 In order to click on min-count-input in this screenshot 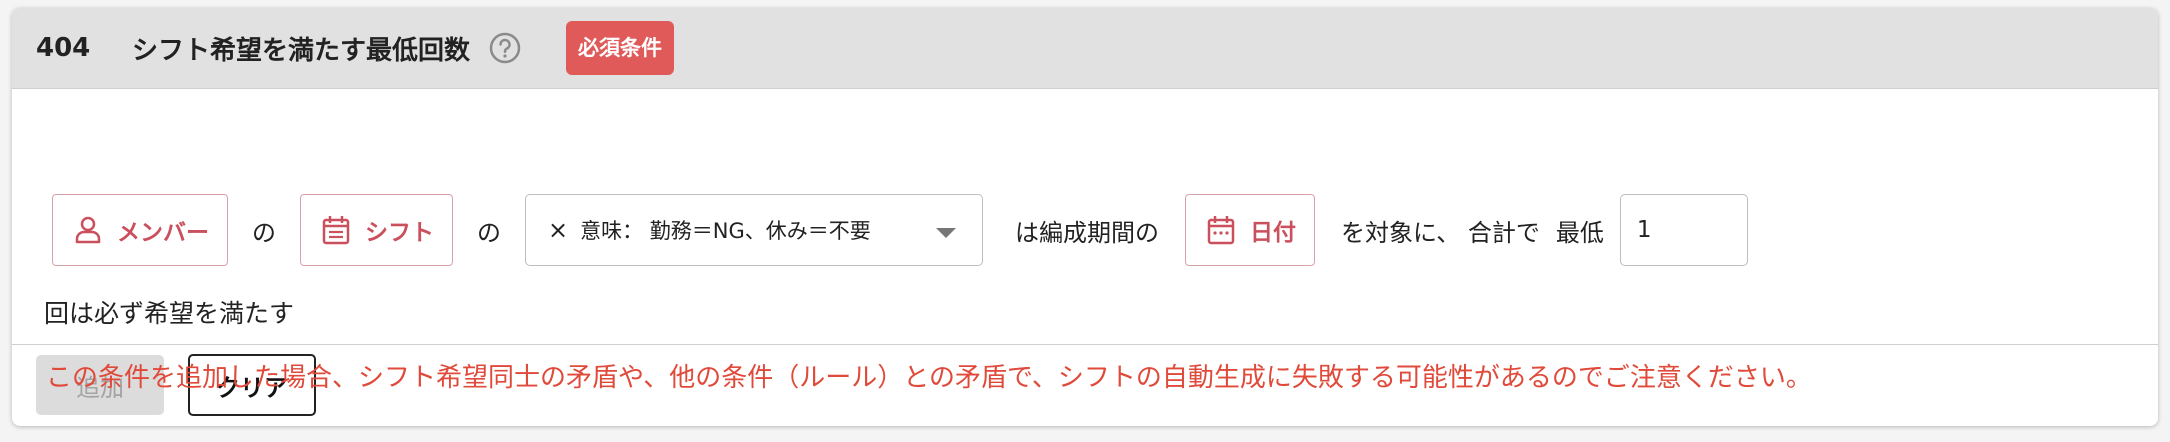, I will do `click(1683, 230)`.